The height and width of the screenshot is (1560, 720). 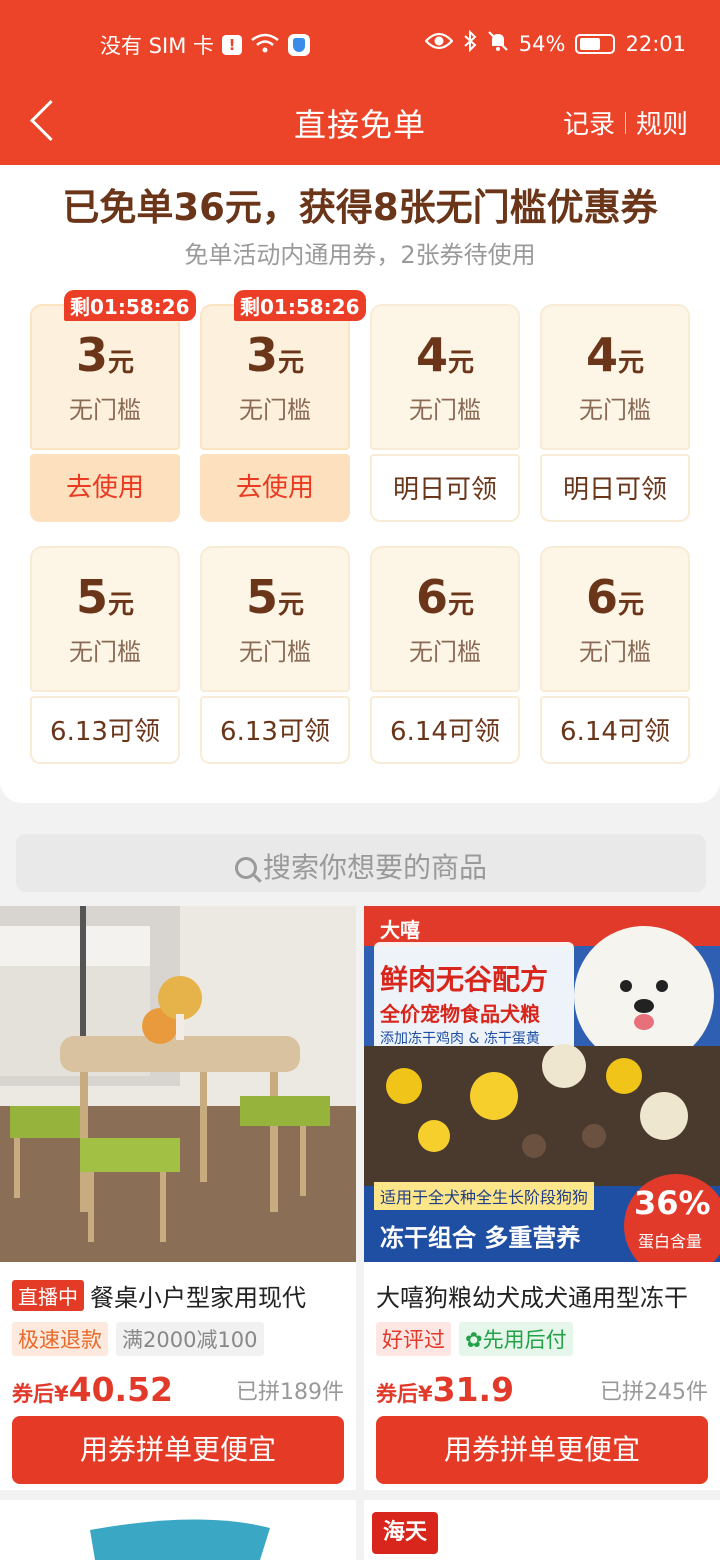 I want to click on live-badge: 直播中, so click(x=48, y=1295).